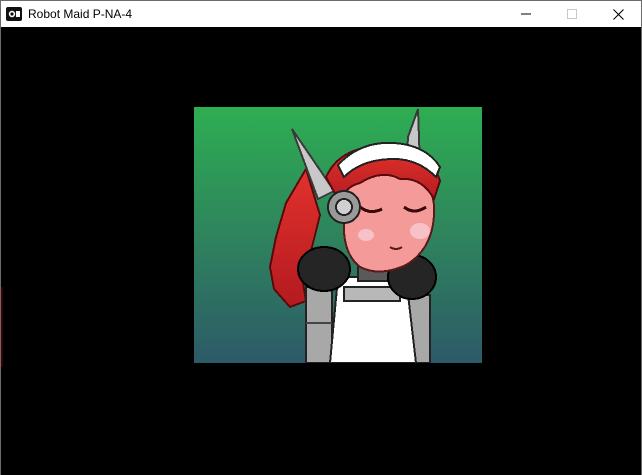  I want to click on screen-edge-artifact, so click(2, 327).